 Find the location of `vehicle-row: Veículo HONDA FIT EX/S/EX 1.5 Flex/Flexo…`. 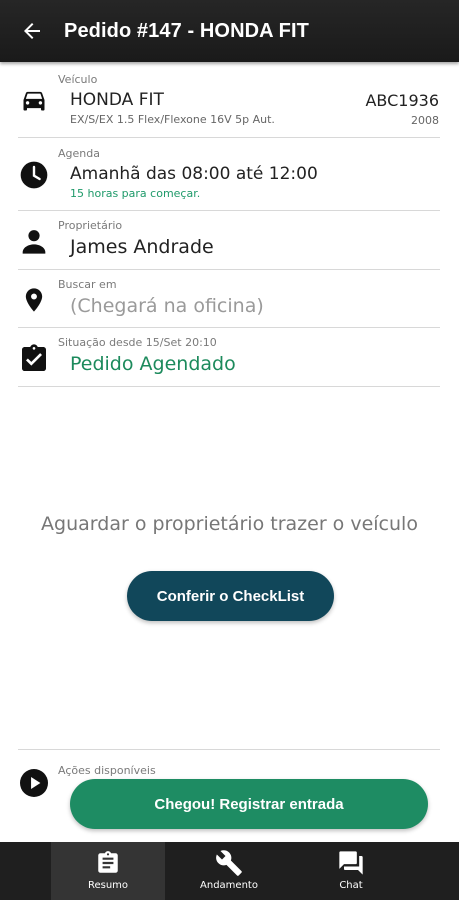

vehicle-row: Veículo HONDA FIT EX/S/EX 1.5 Flex/Flexo… is located at coordinates (229, 100).